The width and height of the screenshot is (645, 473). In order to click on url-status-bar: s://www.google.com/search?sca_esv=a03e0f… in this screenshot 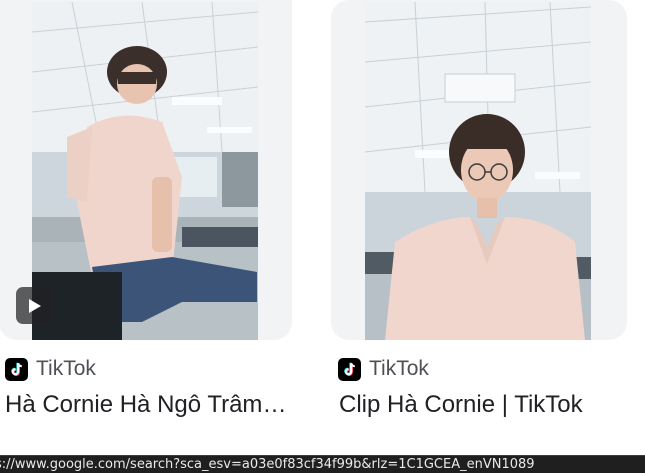, I will do `click(322, 464)`.